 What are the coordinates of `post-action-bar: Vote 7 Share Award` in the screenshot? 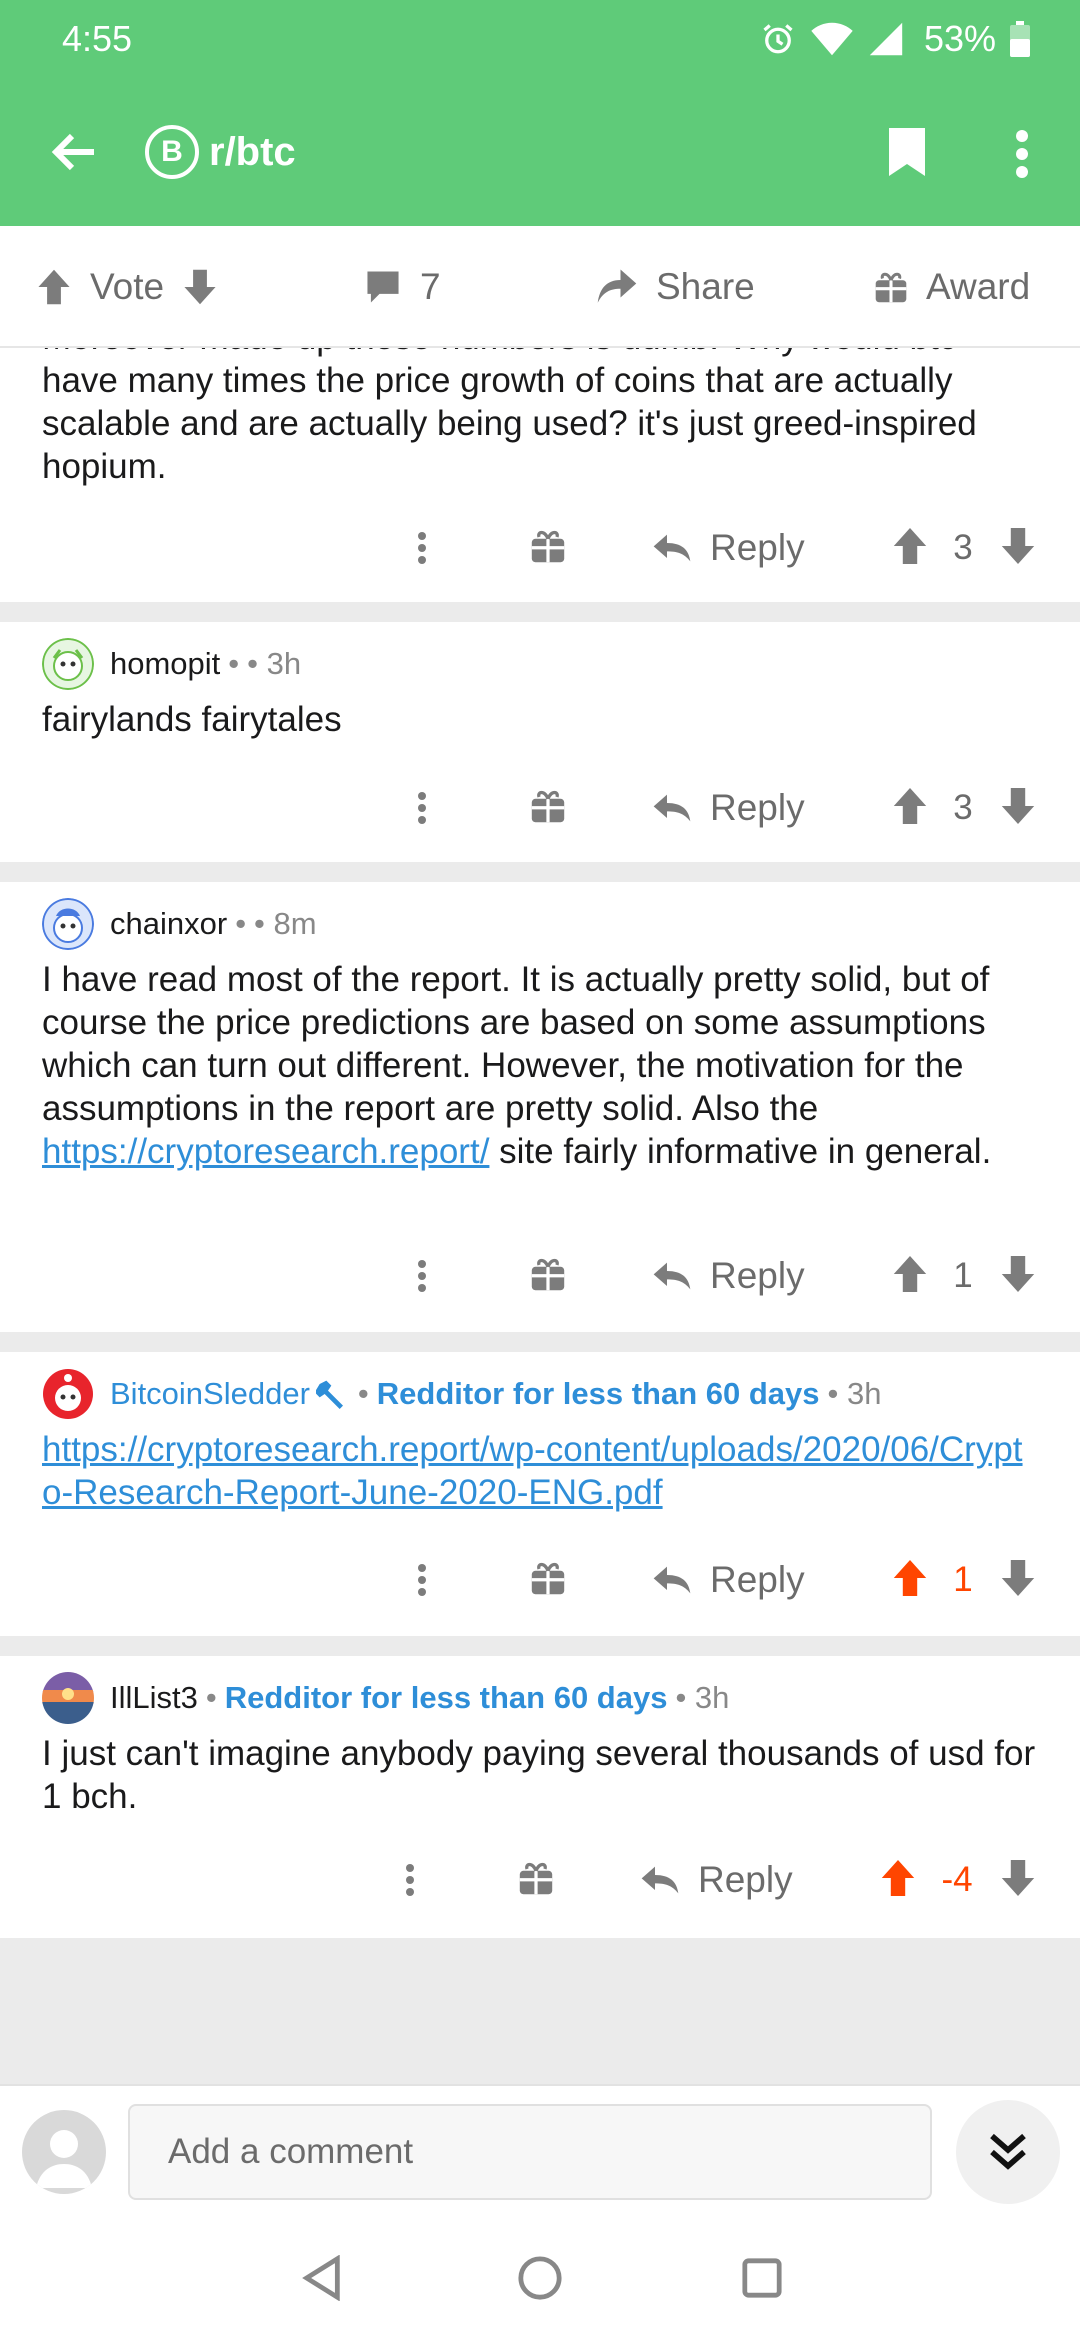 It's located at (540, 287).